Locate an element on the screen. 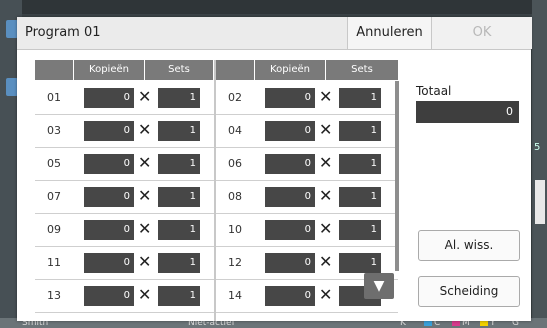 Image resolution: width=547 pixels, height=328 pixels. table-row: 09 0 ✕ 1 10 0 ✕ 1 is located at coordinates (216, 230).